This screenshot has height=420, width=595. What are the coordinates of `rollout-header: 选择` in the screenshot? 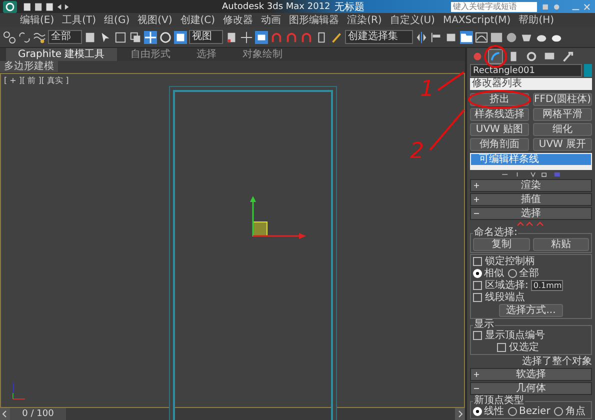 It's located at (531, 213).